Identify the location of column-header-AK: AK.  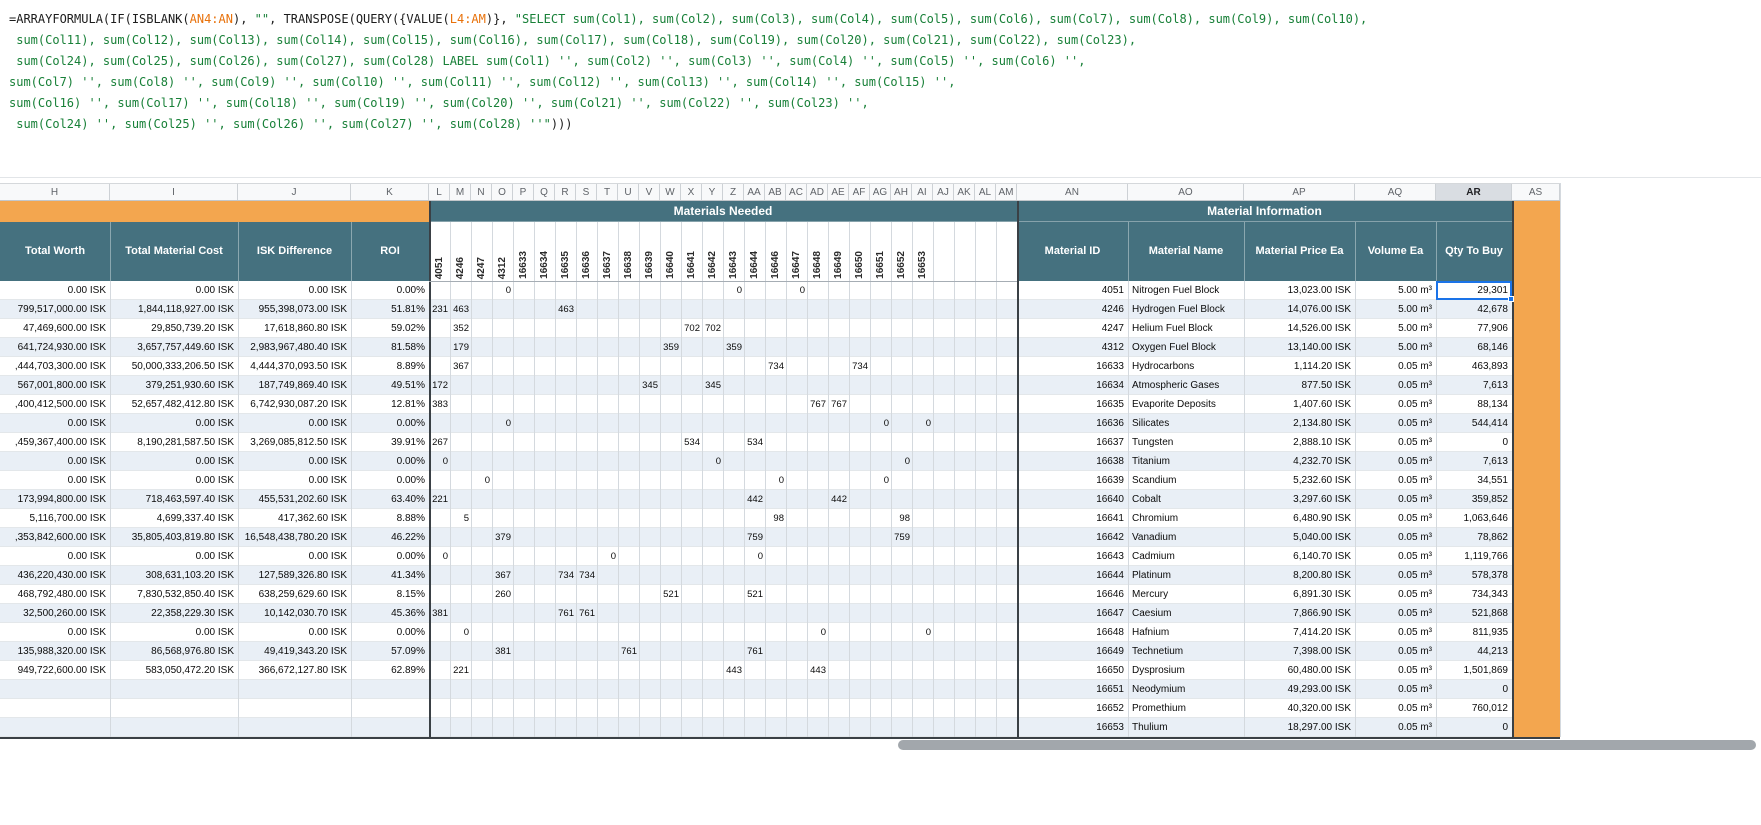
(964, 192).